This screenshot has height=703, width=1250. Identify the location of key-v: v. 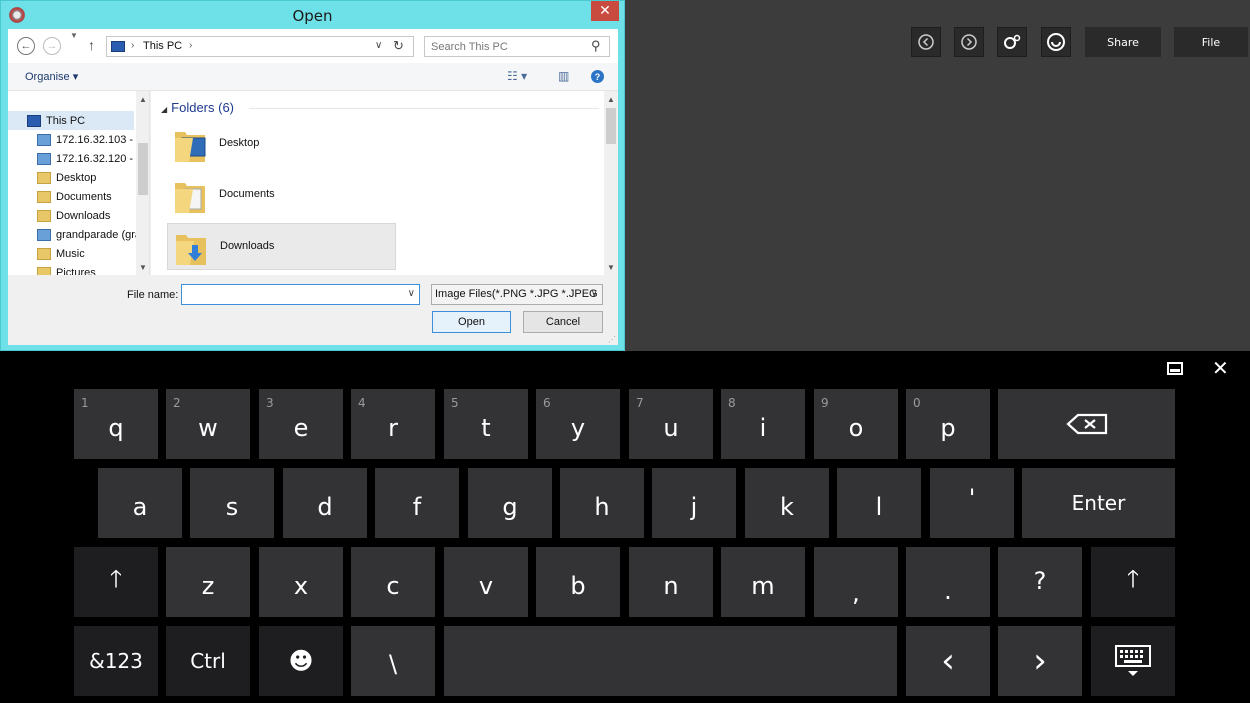
(486, 582).